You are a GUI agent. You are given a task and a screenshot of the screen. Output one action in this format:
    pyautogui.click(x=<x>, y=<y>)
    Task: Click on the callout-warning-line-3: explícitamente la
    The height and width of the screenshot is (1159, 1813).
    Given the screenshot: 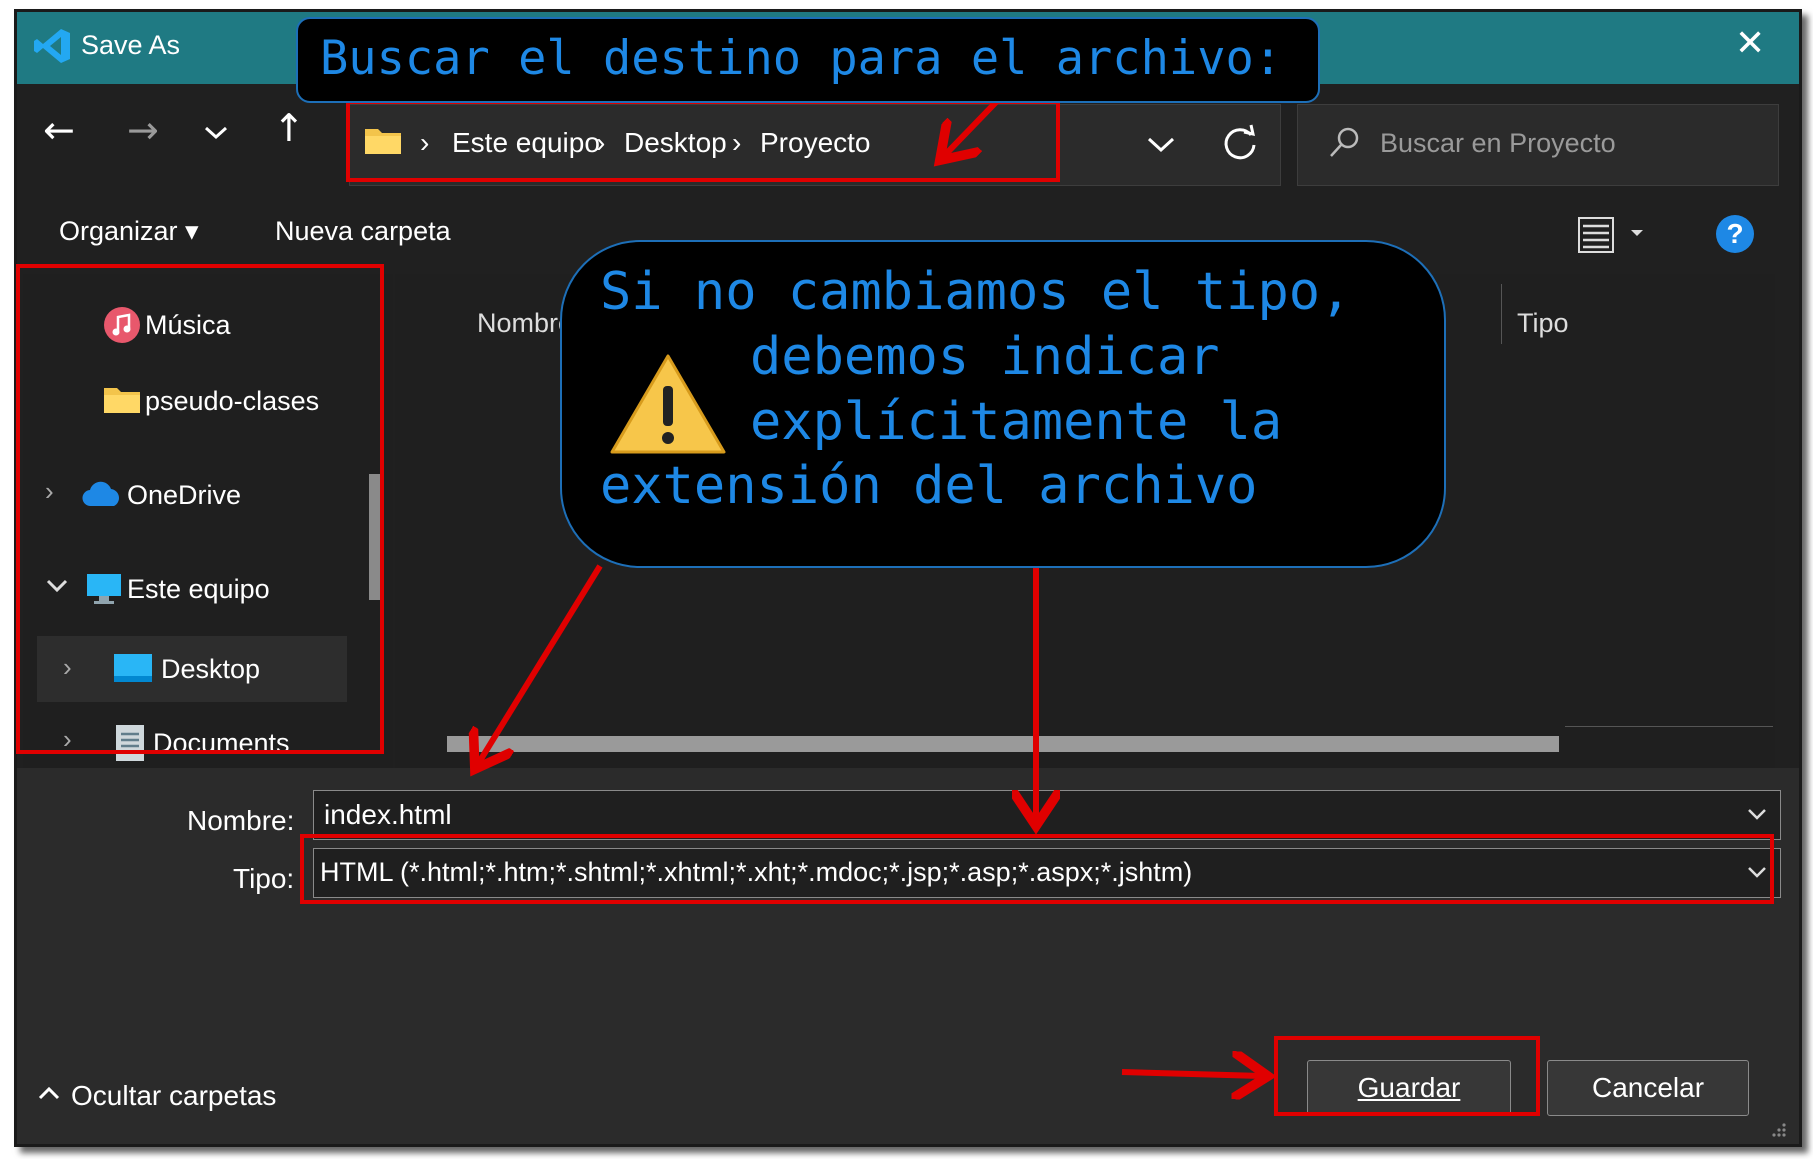 What is the action you would take?
    pyautogui.click(x=1016, y=422)
    